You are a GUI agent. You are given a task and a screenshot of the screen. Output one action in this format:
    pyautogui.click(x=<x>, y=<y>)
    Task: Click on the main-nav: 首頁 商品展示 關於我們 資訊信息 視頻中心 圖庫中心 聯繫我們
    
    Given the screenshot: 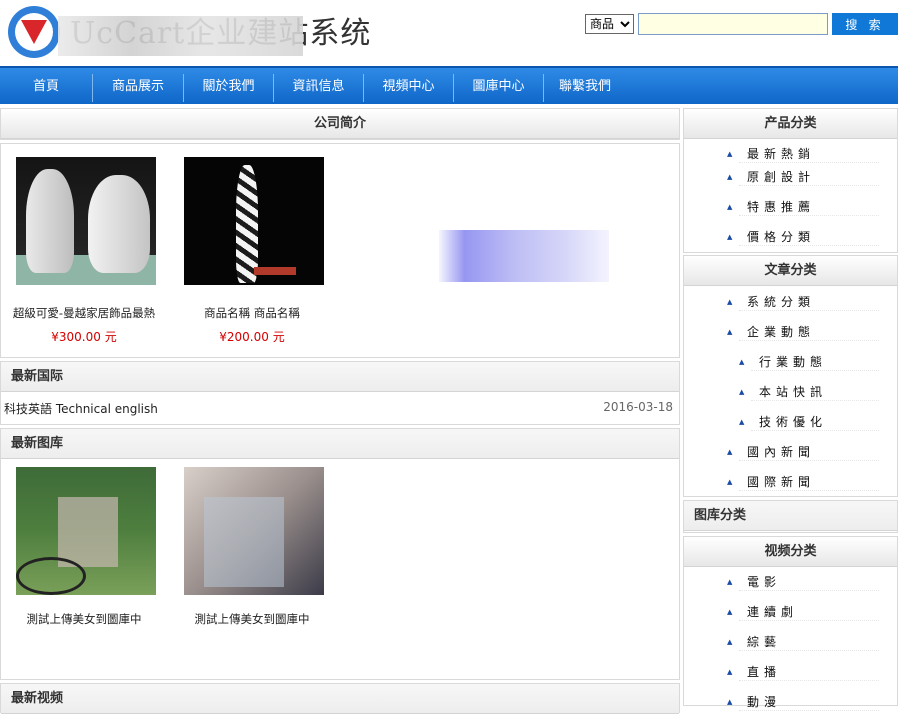 What is the action you would take?
    pyautogui.click(x=449, y=85)
    